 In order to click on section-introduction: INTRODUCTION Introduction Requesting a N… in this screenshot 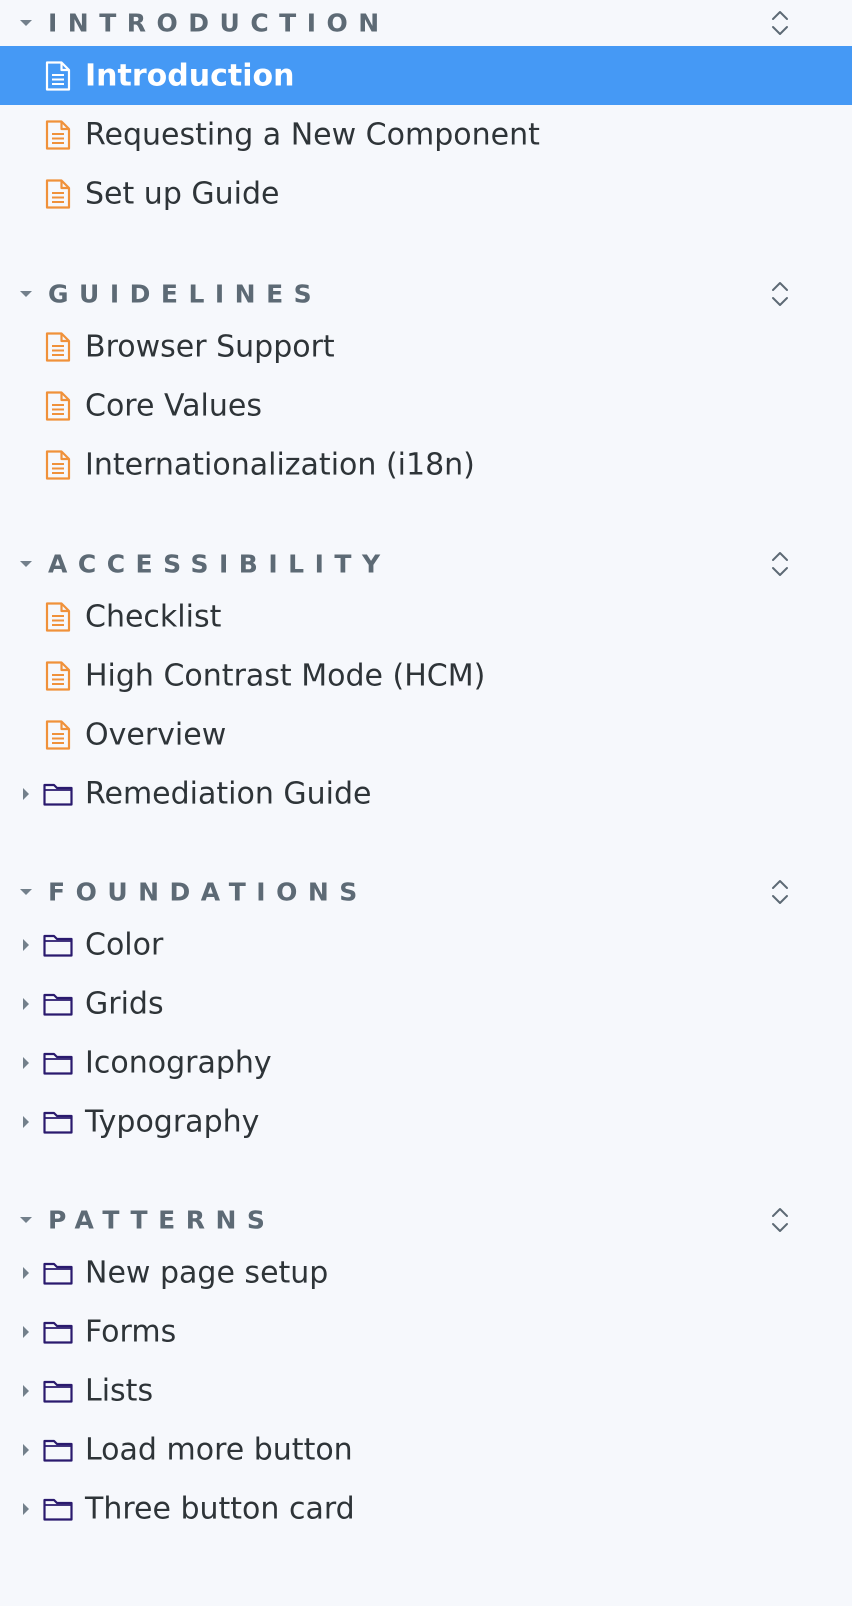, I will do `click(426, 111)`.